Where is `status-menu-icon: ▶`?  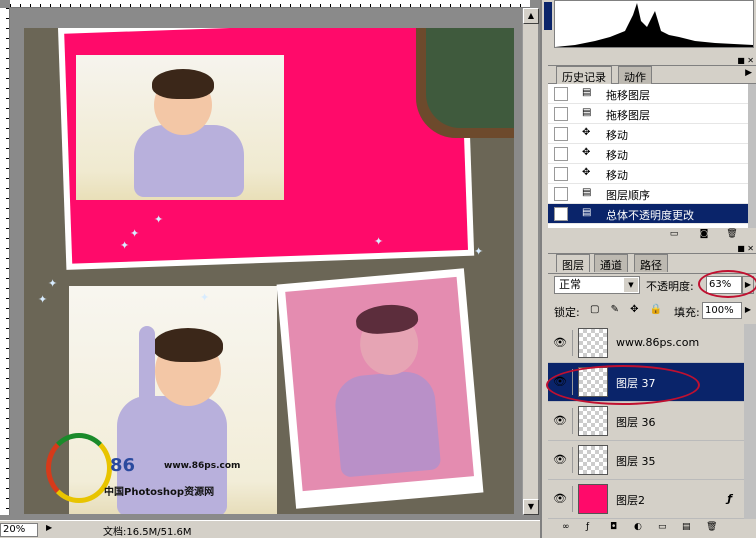 status-menu-icon: ▶ is located at coordinates (52, 529).